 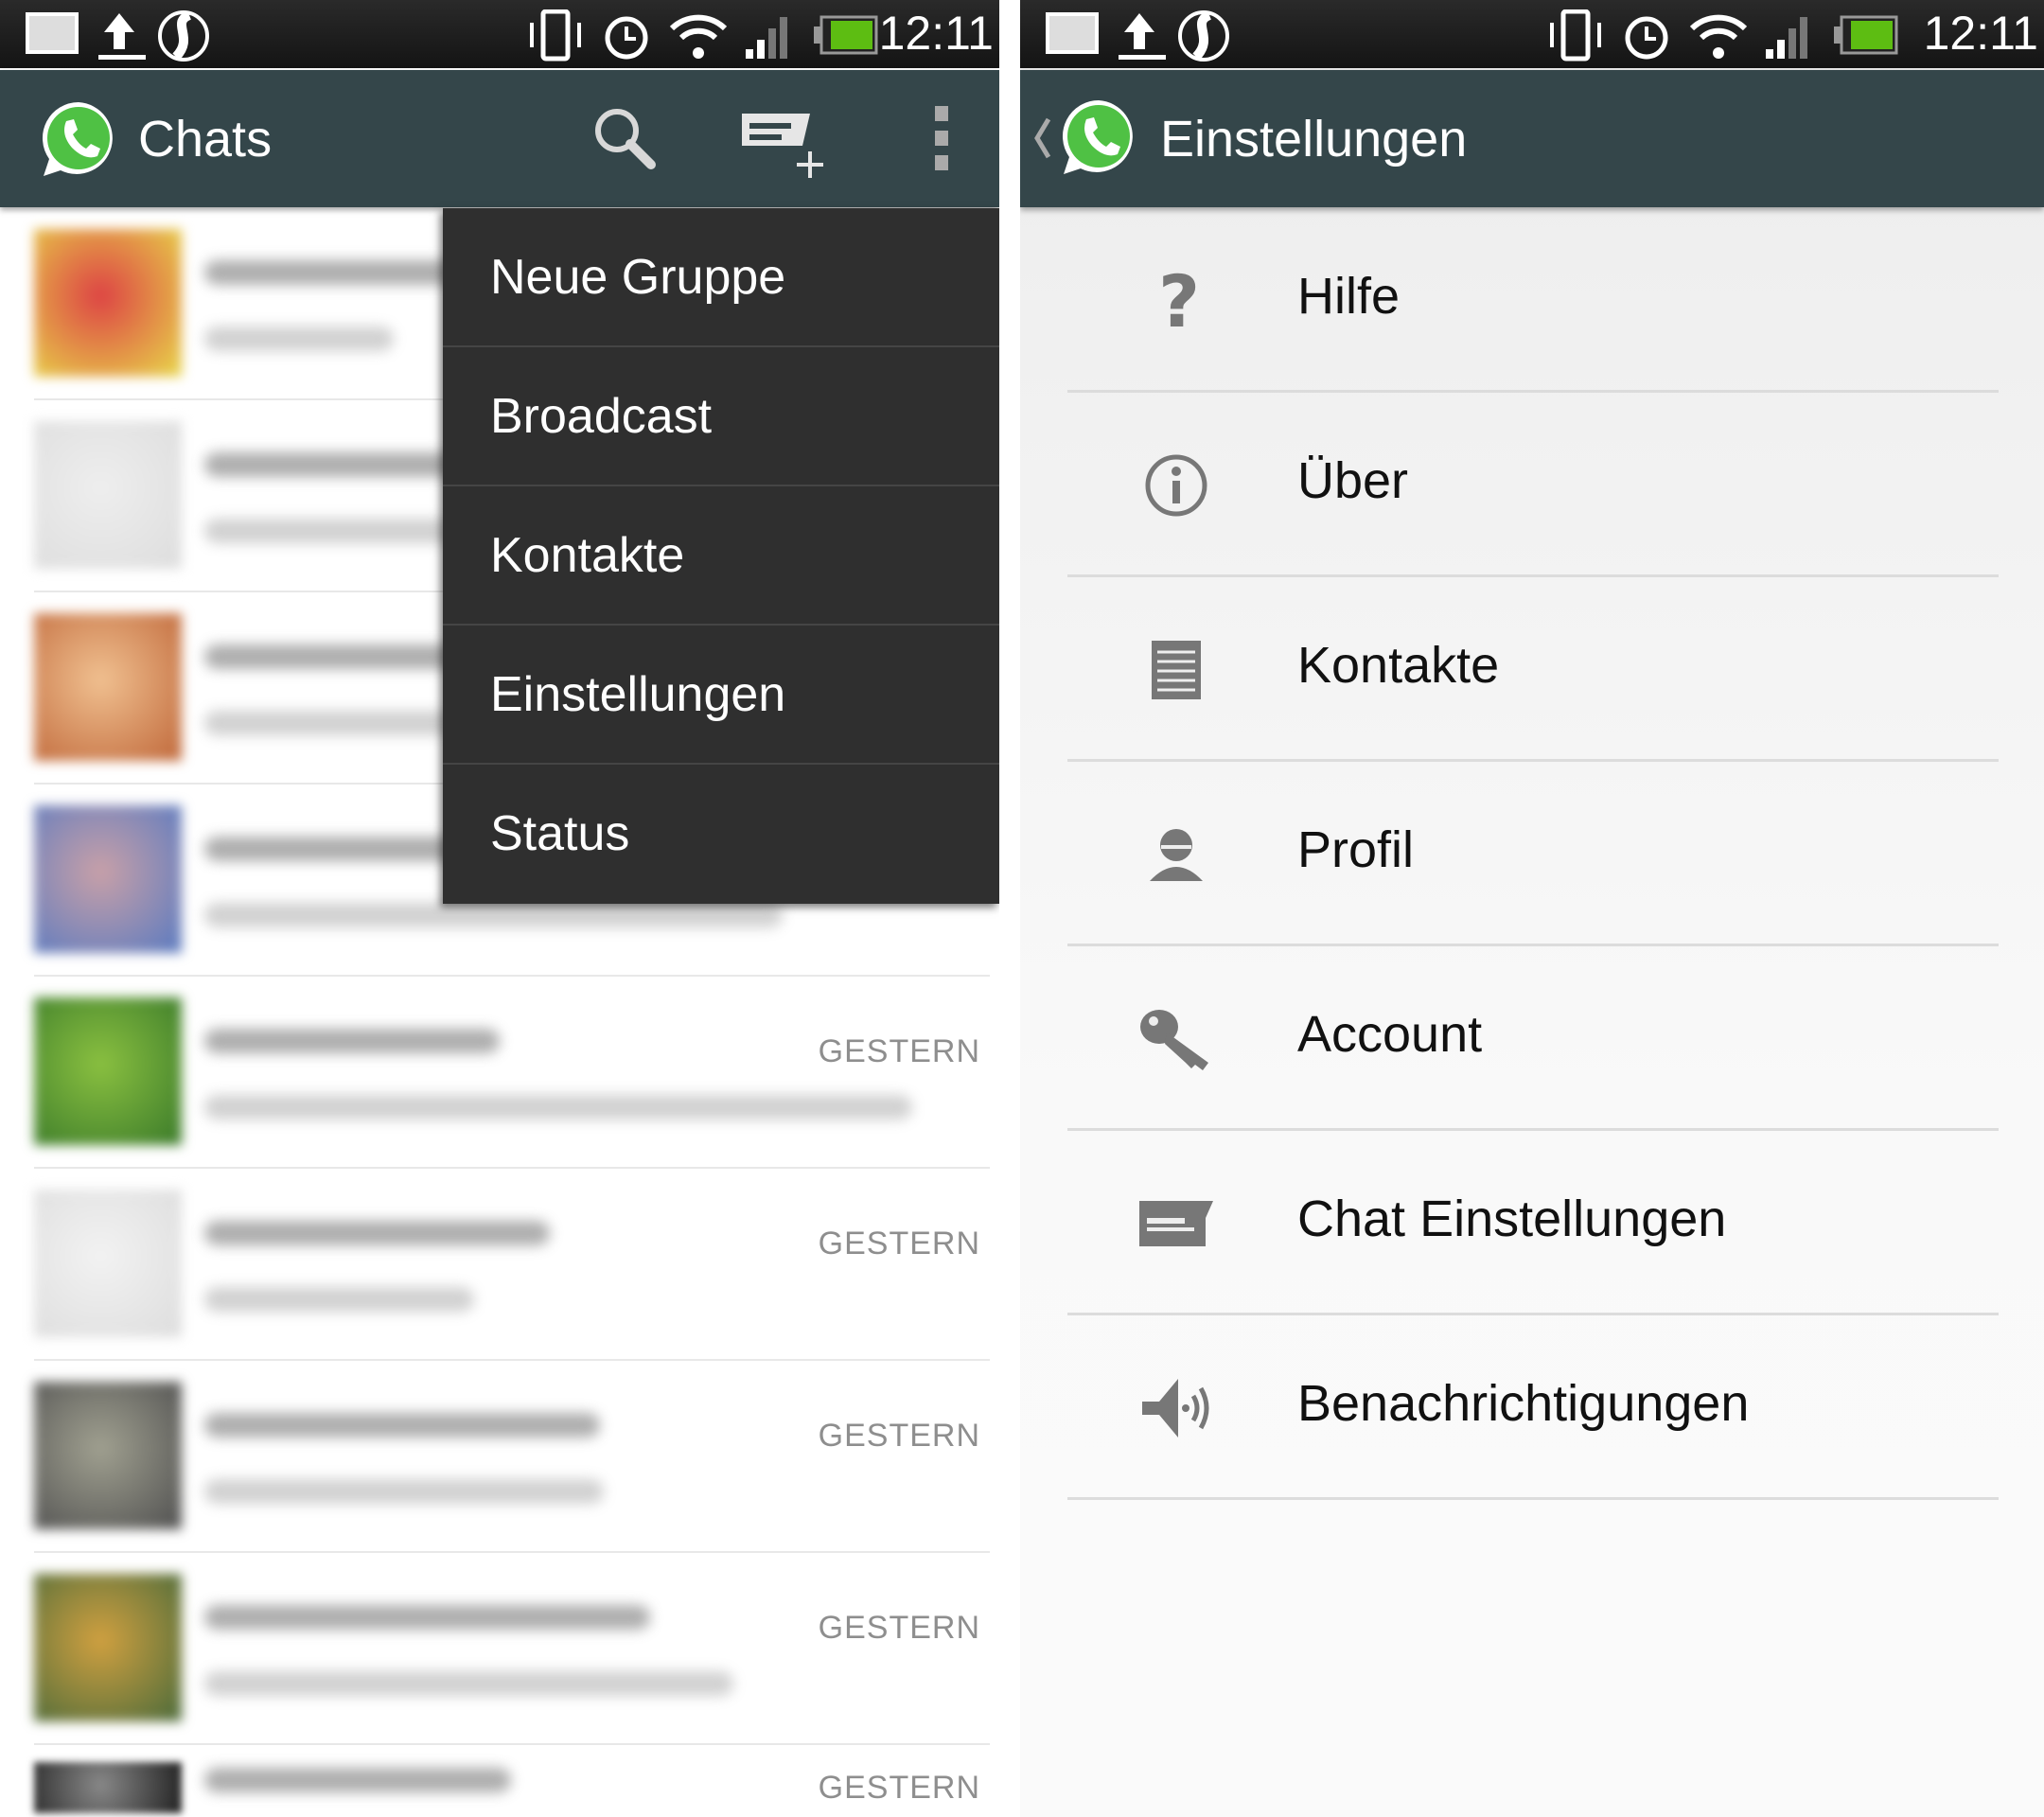 What do you see at coordinates (1349, 296) in the screenshot?
I see `settings-item-label: Hilfe` at bounding box center [1349, 296].